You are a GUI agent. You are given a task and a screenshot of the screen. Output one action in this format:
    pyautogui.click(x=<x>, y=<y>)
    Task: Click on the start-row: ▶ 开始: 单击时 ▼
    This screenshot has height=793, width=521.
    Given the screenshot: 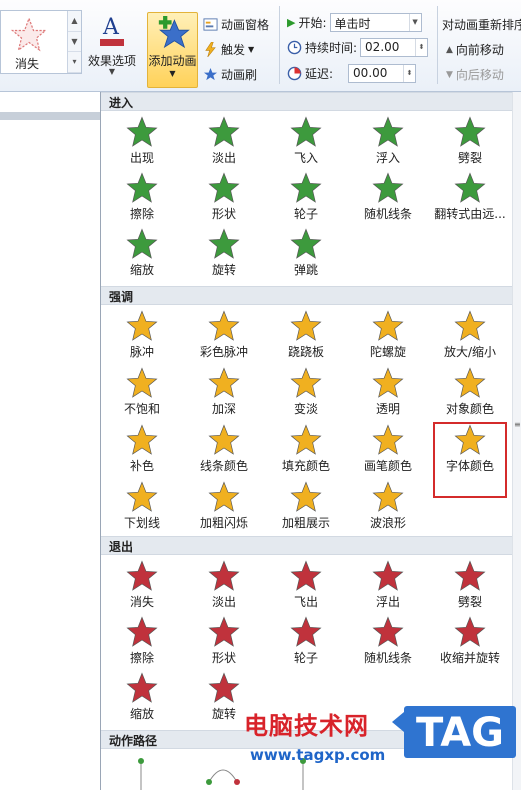 What is the action you would take?
    pyautogui.click(x=354, y=22)
    